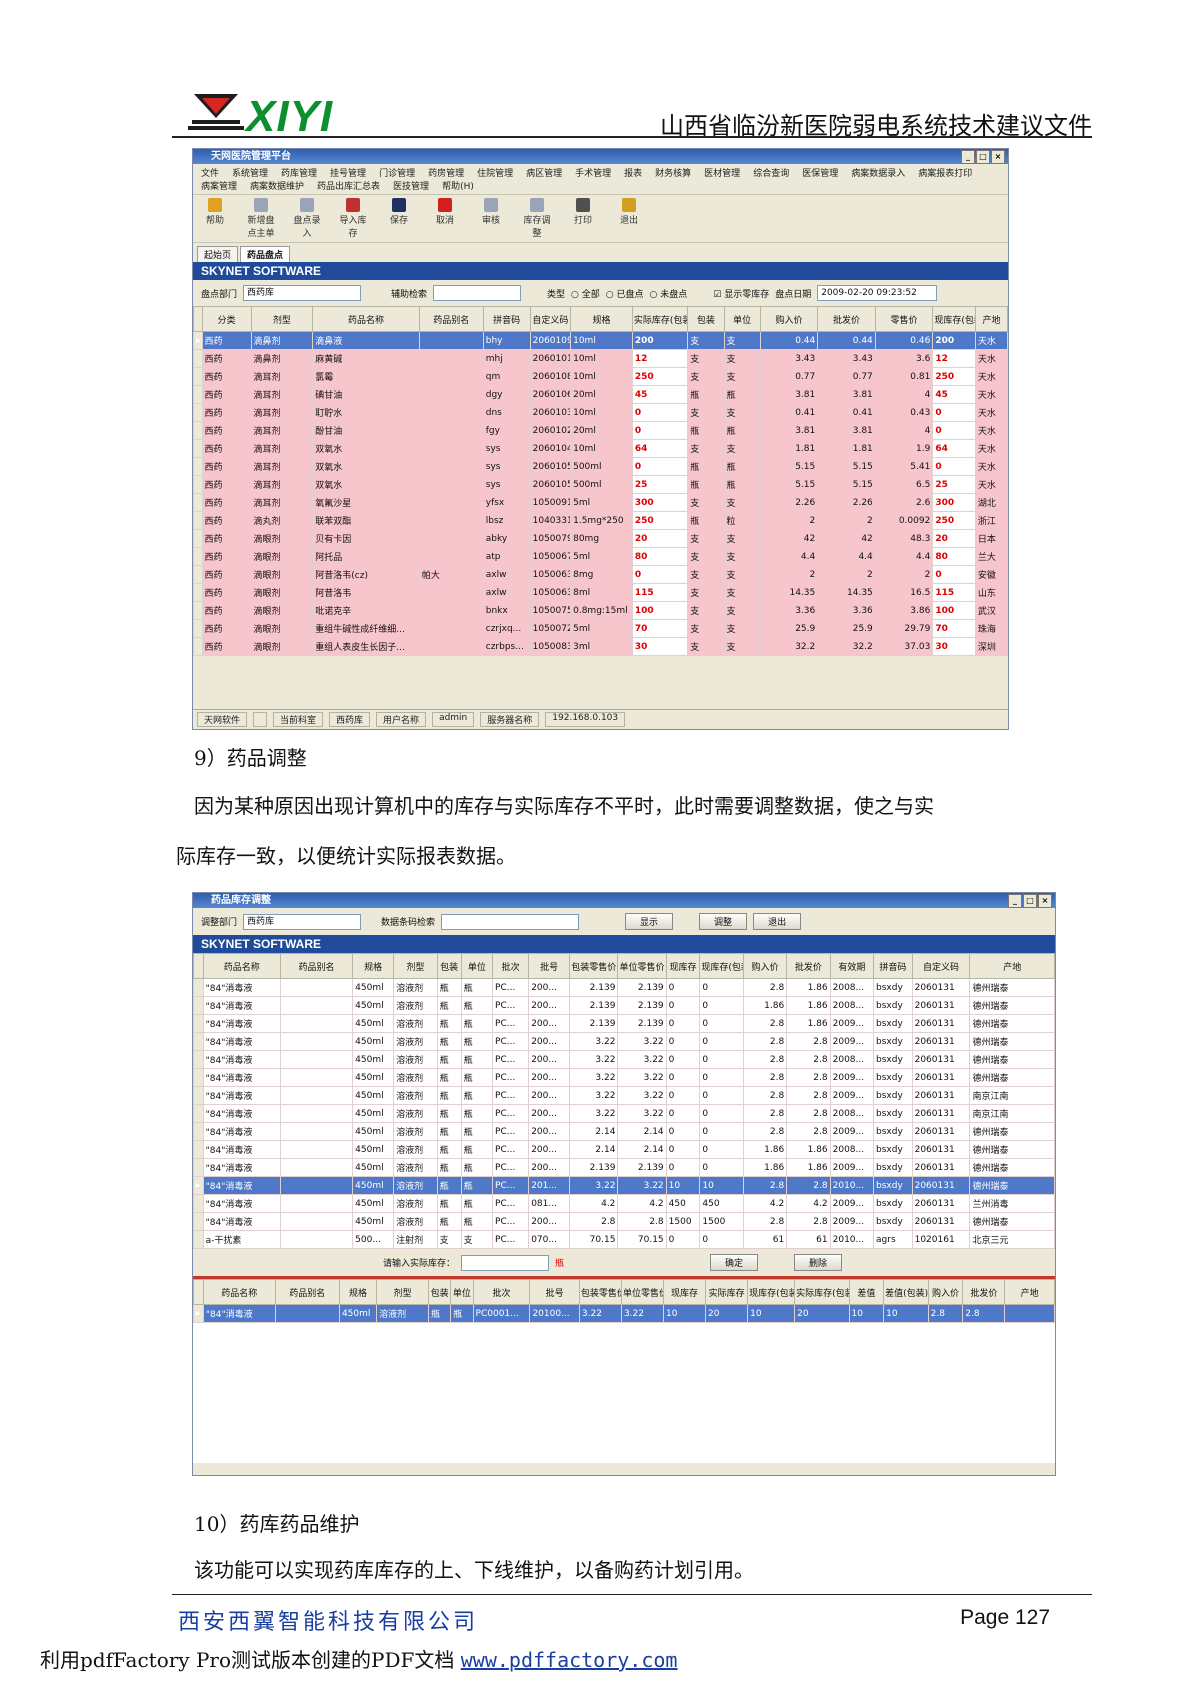  I want to click on delete-button: 删除, so click(818, 1262).